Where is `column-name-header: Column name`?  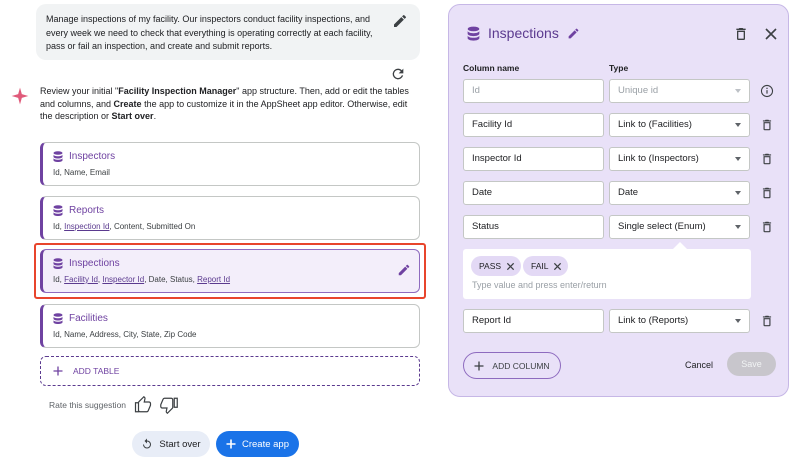 column-name-header: Column name is located at coordinates (491, 68).